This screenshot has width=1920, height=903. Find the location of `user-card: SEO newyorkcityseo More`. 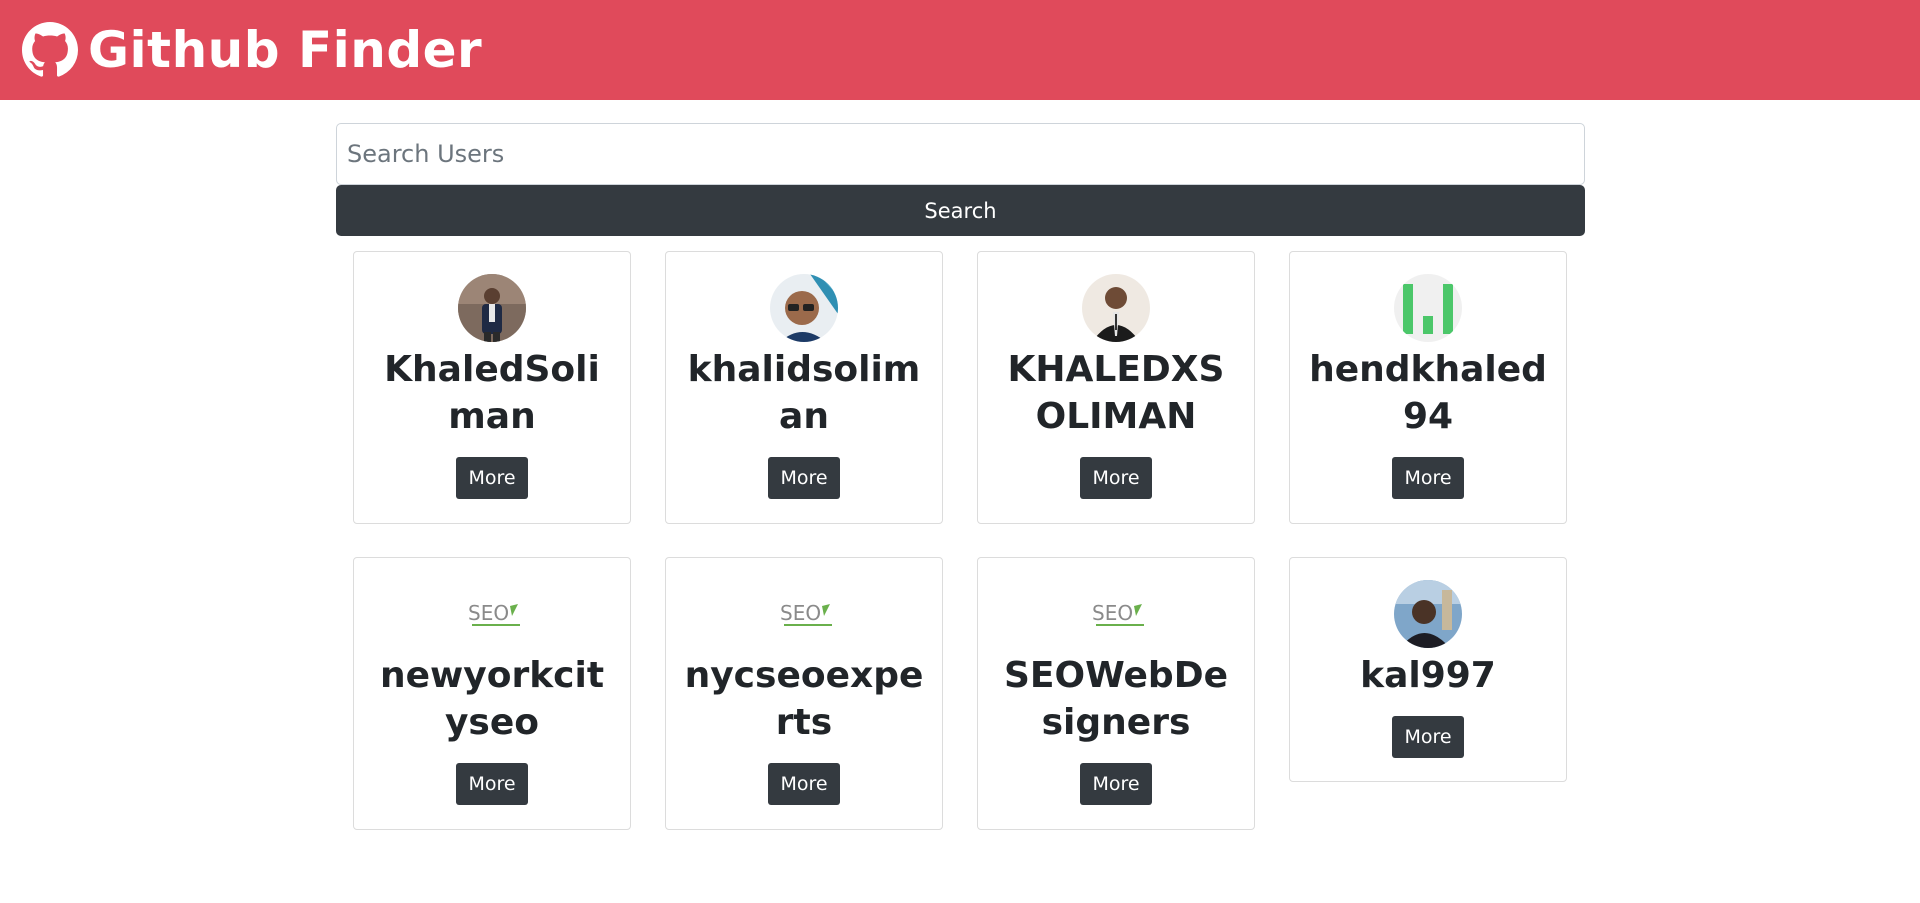

user-card: SEO newyorkcityseo More is located at coordinates (492, 693).